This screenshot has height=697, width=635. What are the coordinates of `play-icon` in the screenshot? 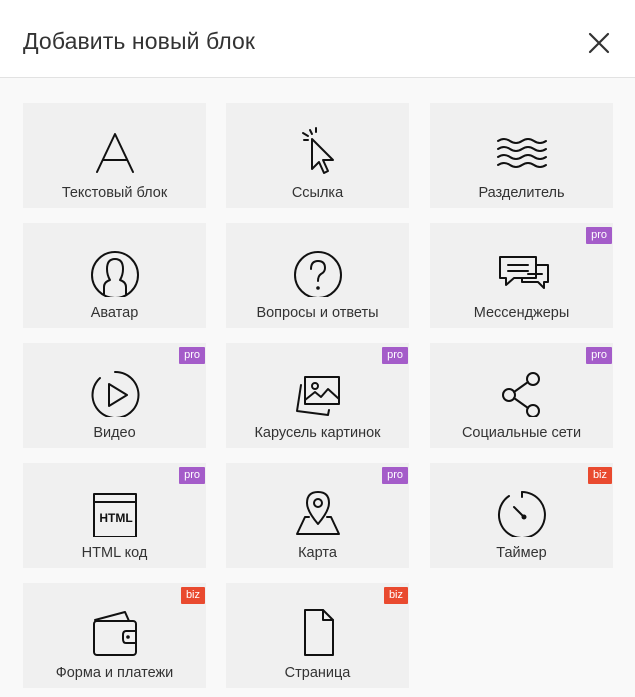 It's located at (115, 393).